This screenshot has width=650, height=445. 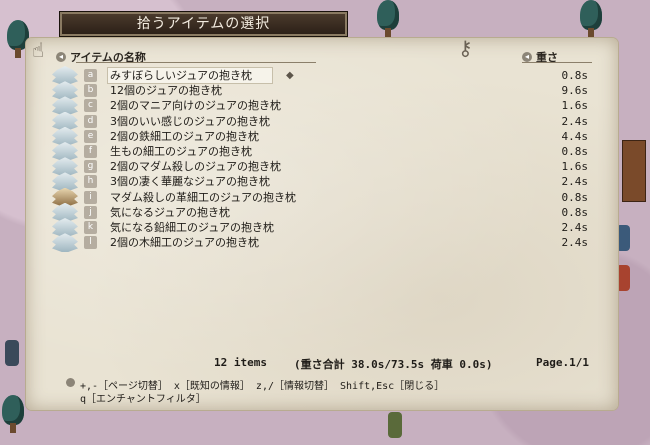 I want to click on item-name: 2個のマニア向けのジュアの抱き枕, so click(x=196, y=106).